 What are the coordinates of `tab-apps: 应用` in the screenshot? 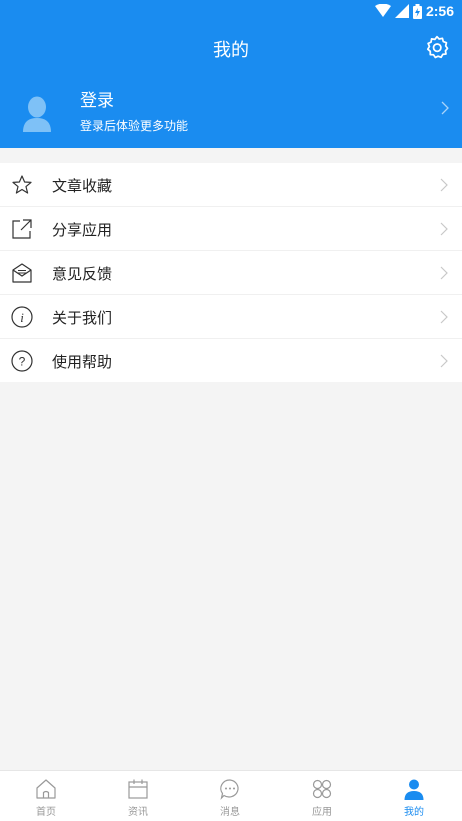 It's located at (322, 796).